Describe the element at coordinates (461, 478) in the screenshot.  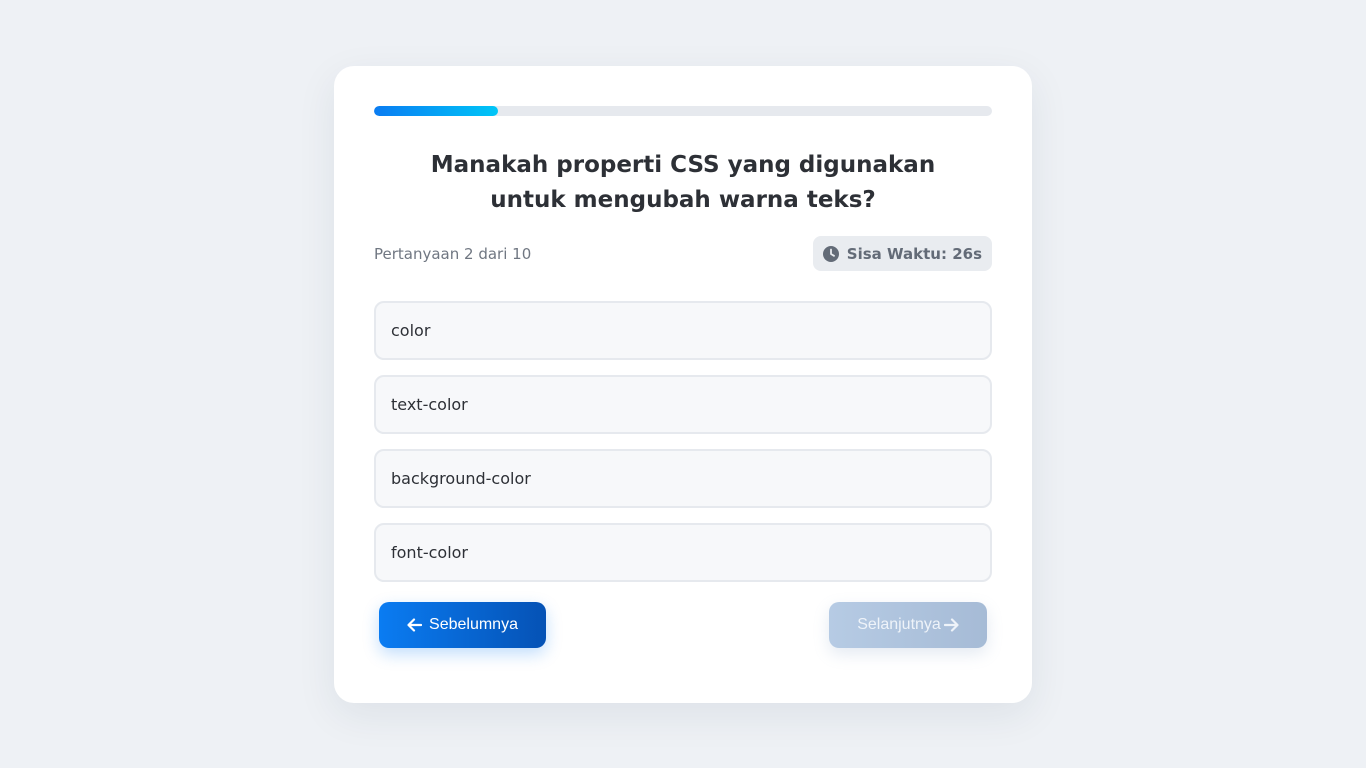
I see `answer-option-label: background-color` at that location.